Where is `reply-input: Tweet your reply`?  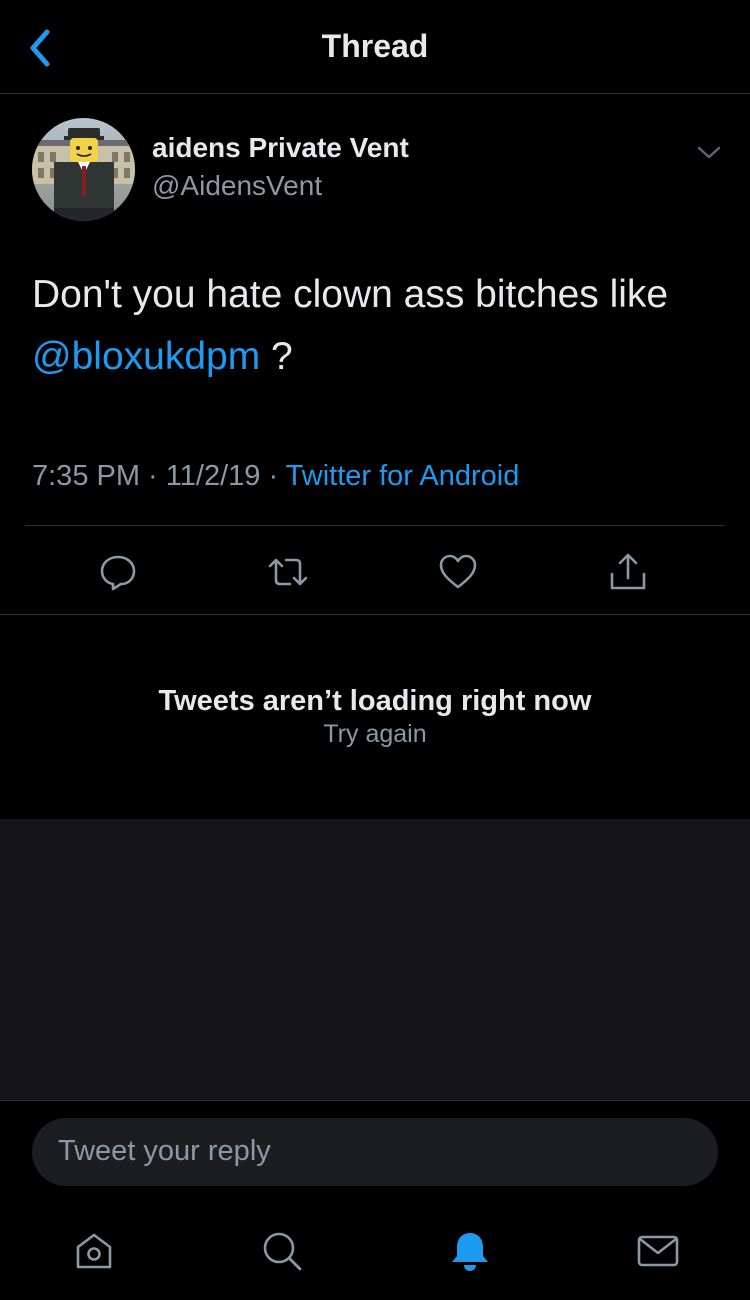
reply-input: Tweet your reply is located at coordinates (375, 1152).